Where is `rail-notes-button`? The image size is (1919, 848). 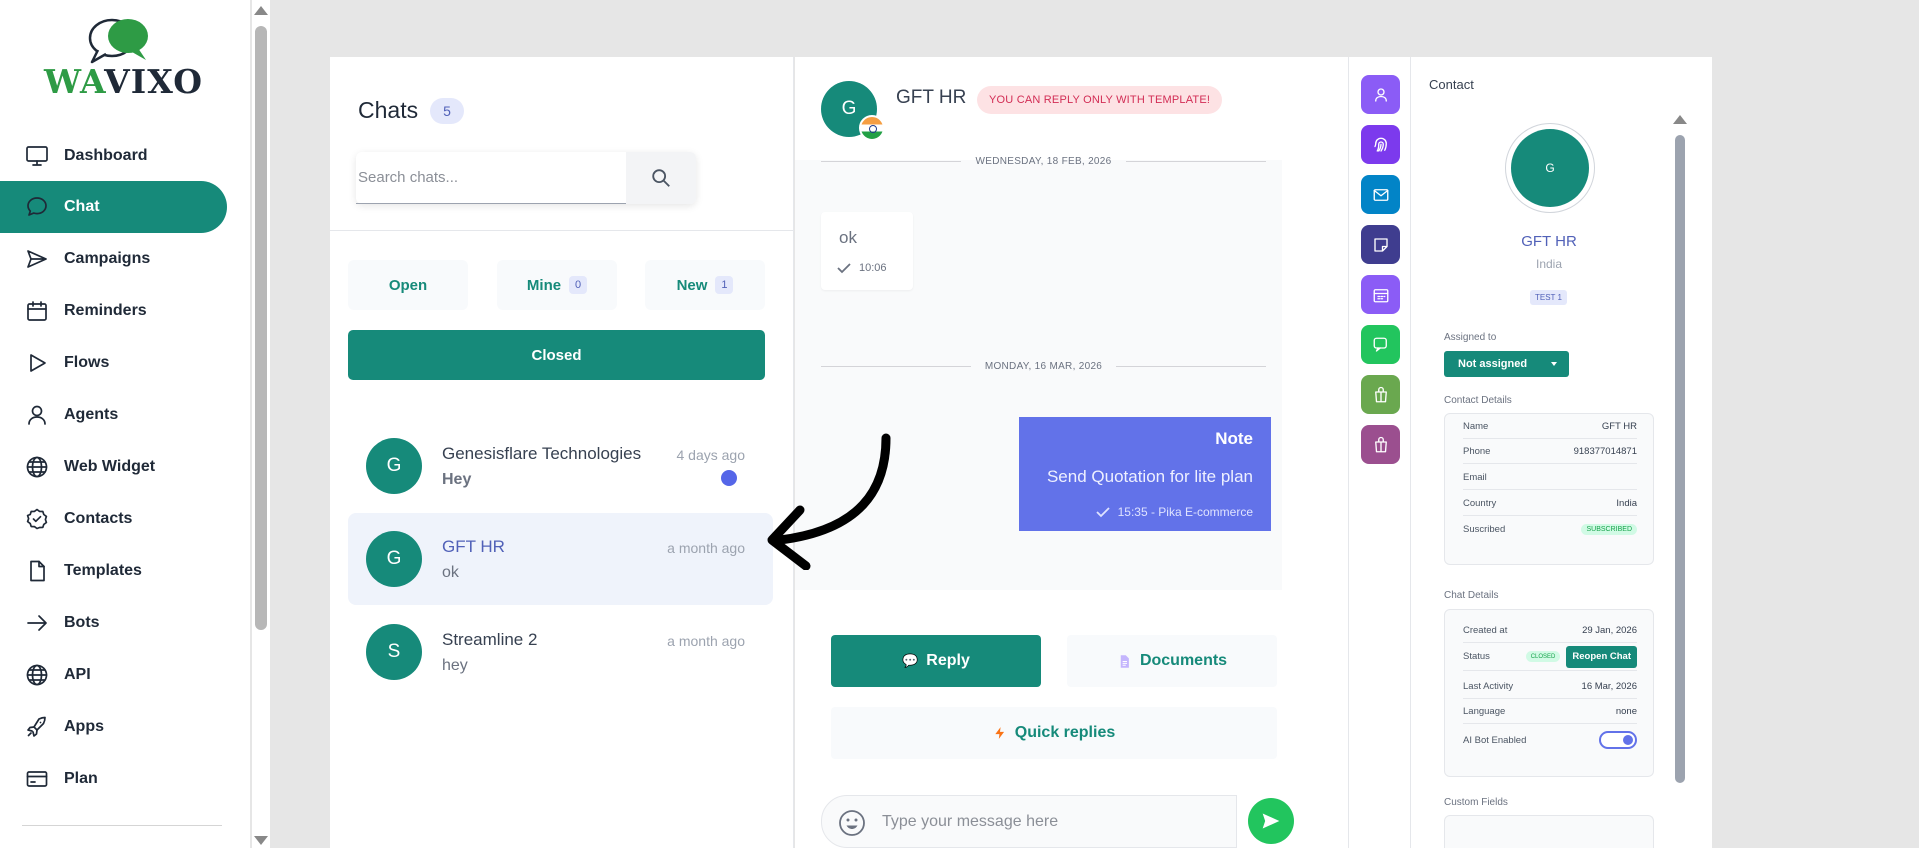
rail-notes-button is located at coordinates (1380, 244).